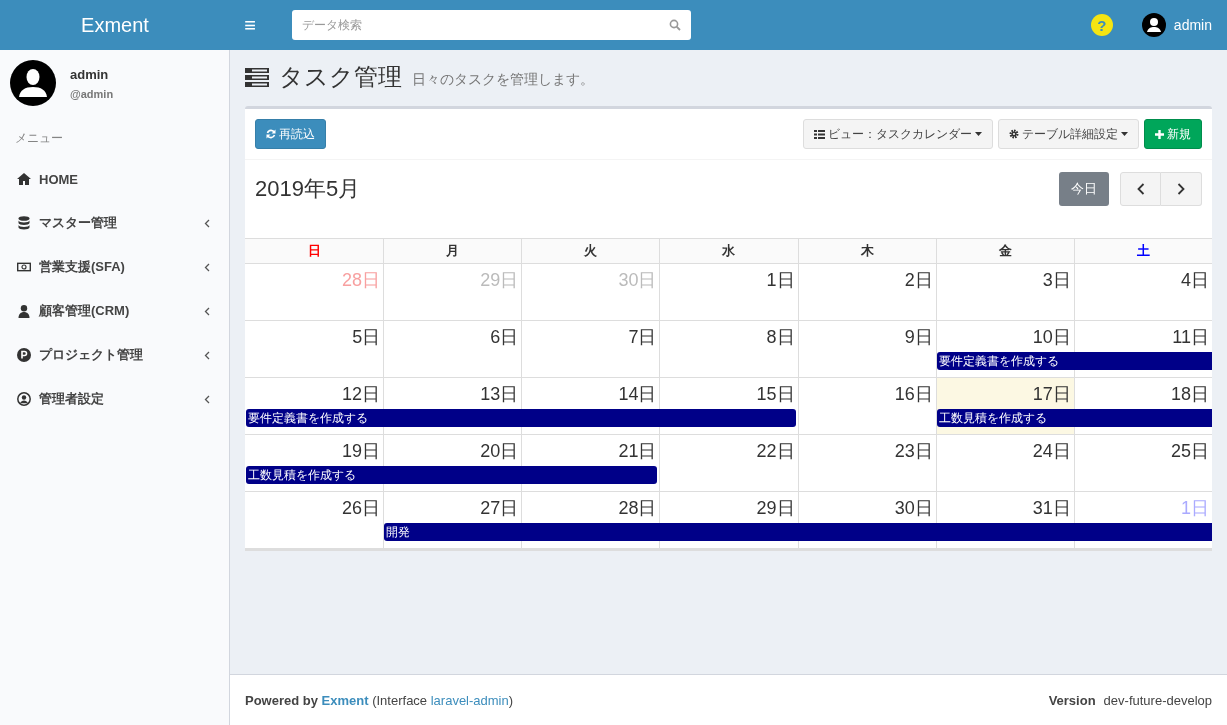 The image size is (1227, 725). I want to click on next-button, so click(1181, 189).